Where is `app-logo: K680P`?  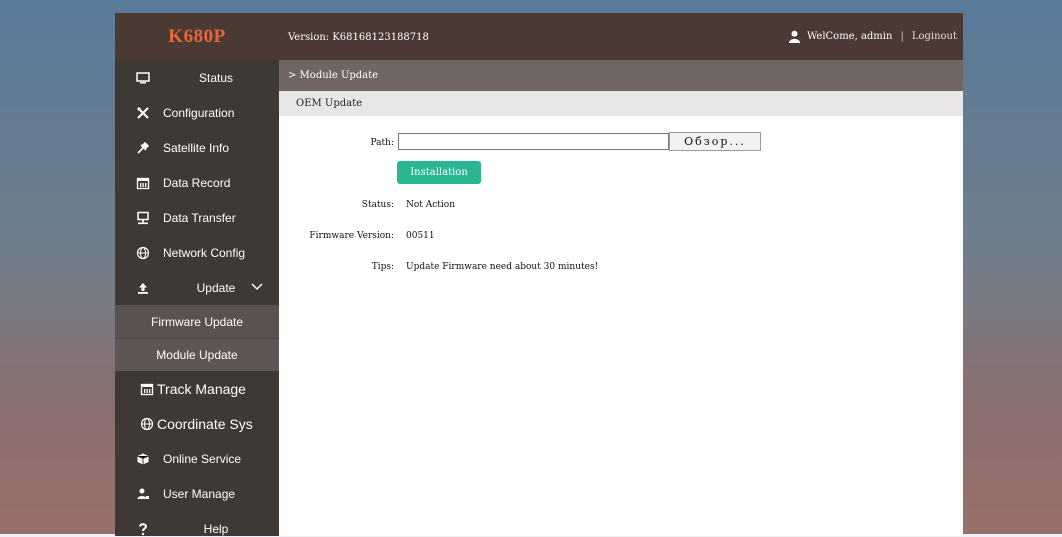
app-logo: K680P is located at coordinates (197, 36).